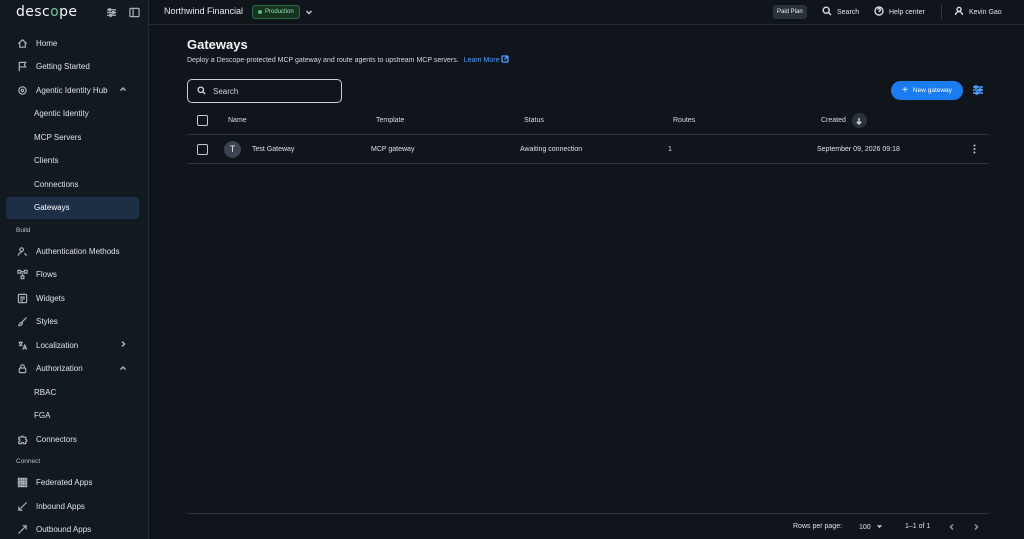 Image resolution: width=1024 pixels, height=539 pixels. Describe the element at coordinates (833, 120) in the screenshot. I see `column-header-created-label: Created` at that location.